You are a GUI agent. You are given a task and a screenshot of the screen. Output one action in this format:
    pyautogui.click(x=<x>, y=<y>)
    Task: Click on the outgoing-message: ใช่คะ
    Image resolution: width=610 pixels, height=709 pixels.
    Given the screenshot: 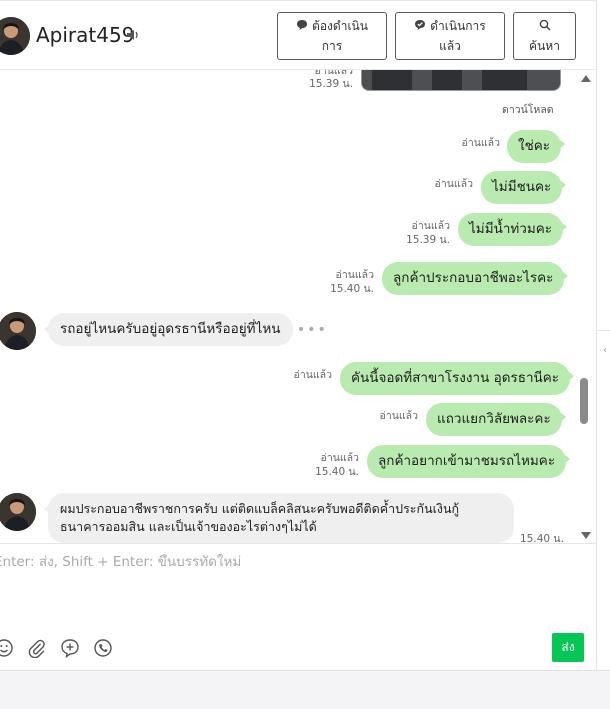 What is the action you would take?
    pyautogui.click(x=536, y=146)
    